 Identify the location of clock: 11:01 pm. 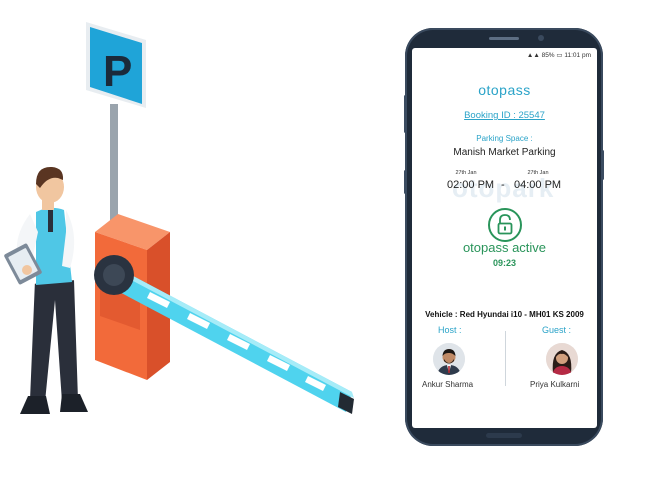
(577, 55).